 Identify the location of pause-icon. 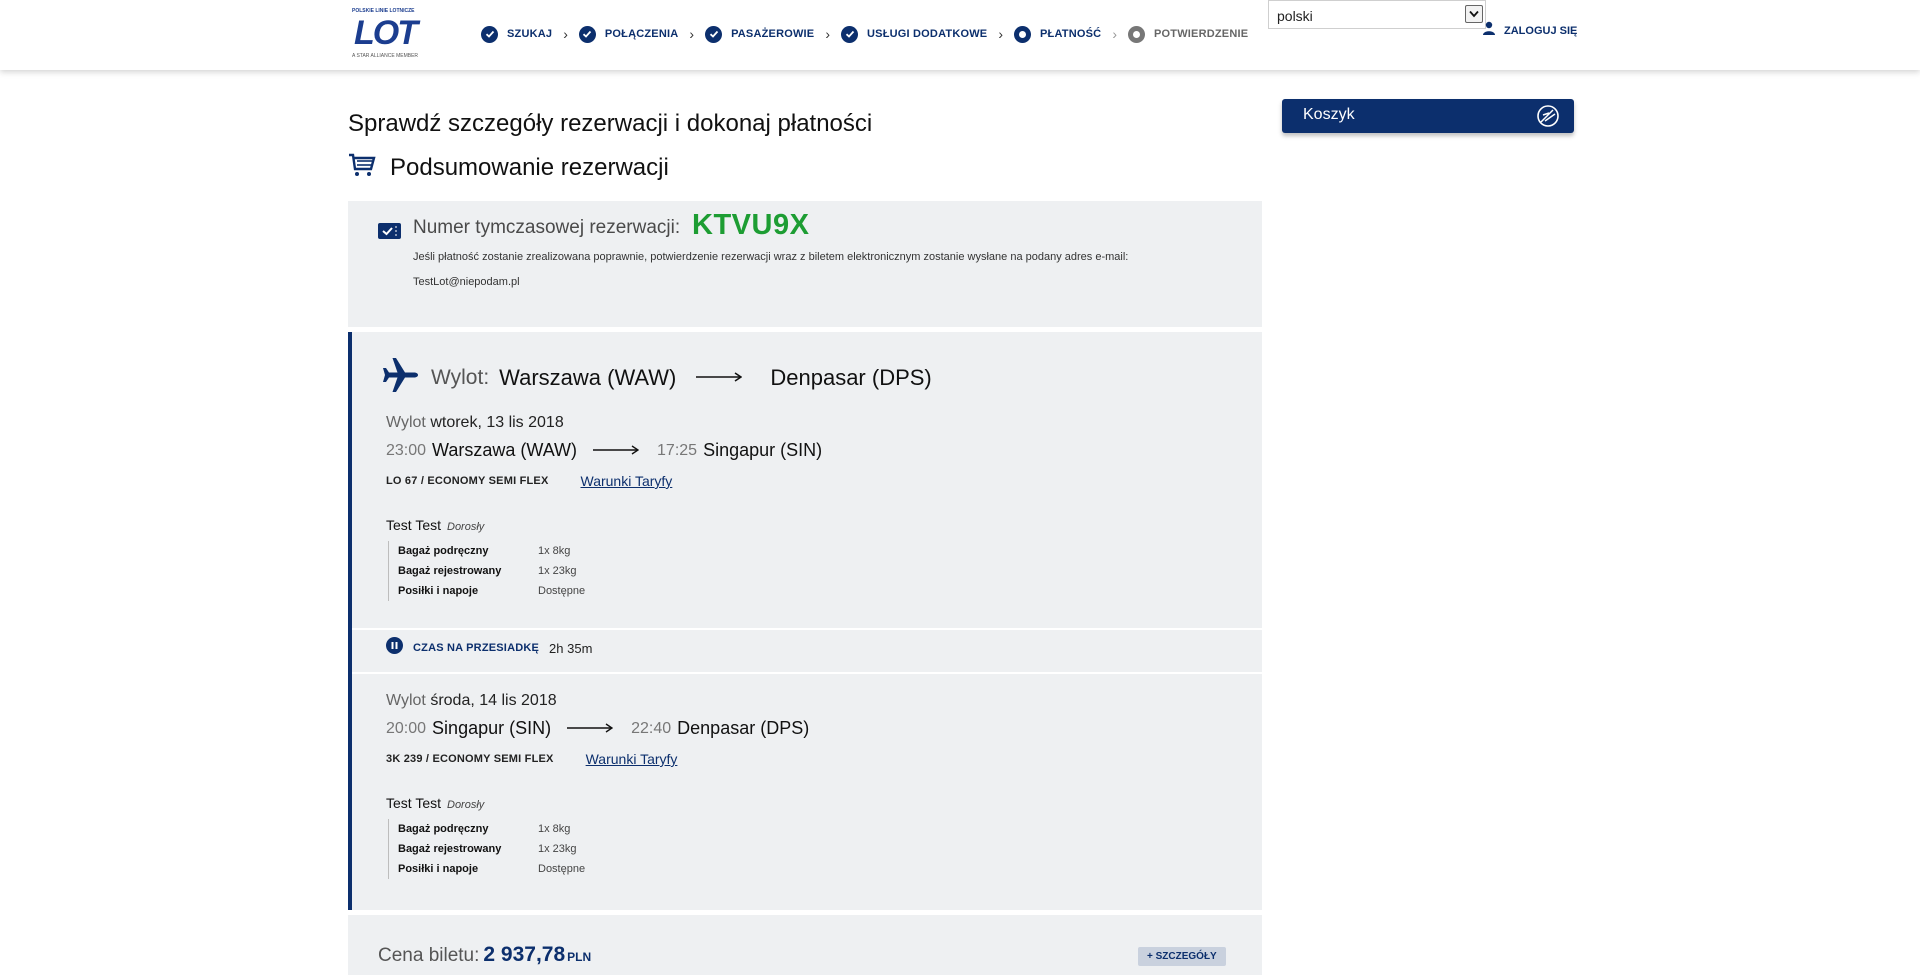
(394, 648).